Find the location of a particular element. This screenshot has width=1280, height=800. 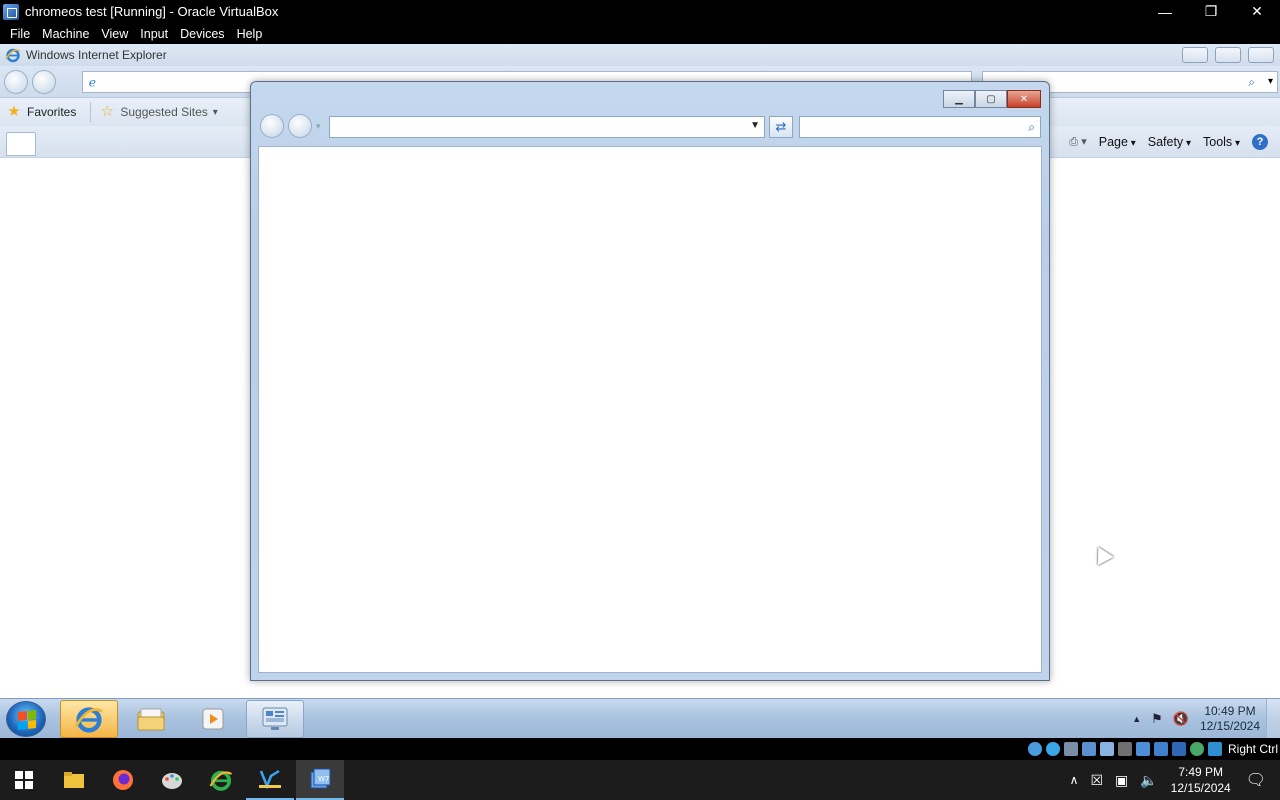

firefox-icon is located at coordinates (123, 780).